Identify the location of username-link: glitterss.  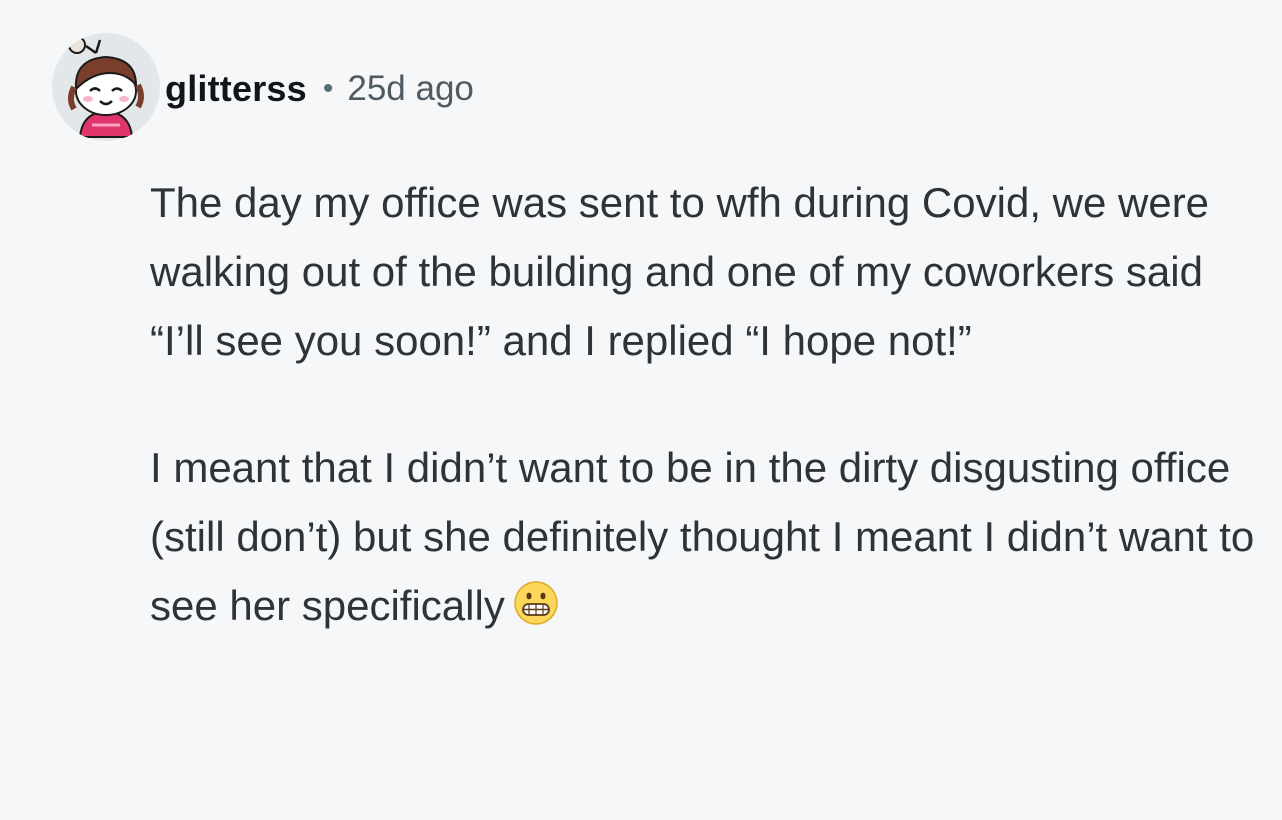
(236, 89).